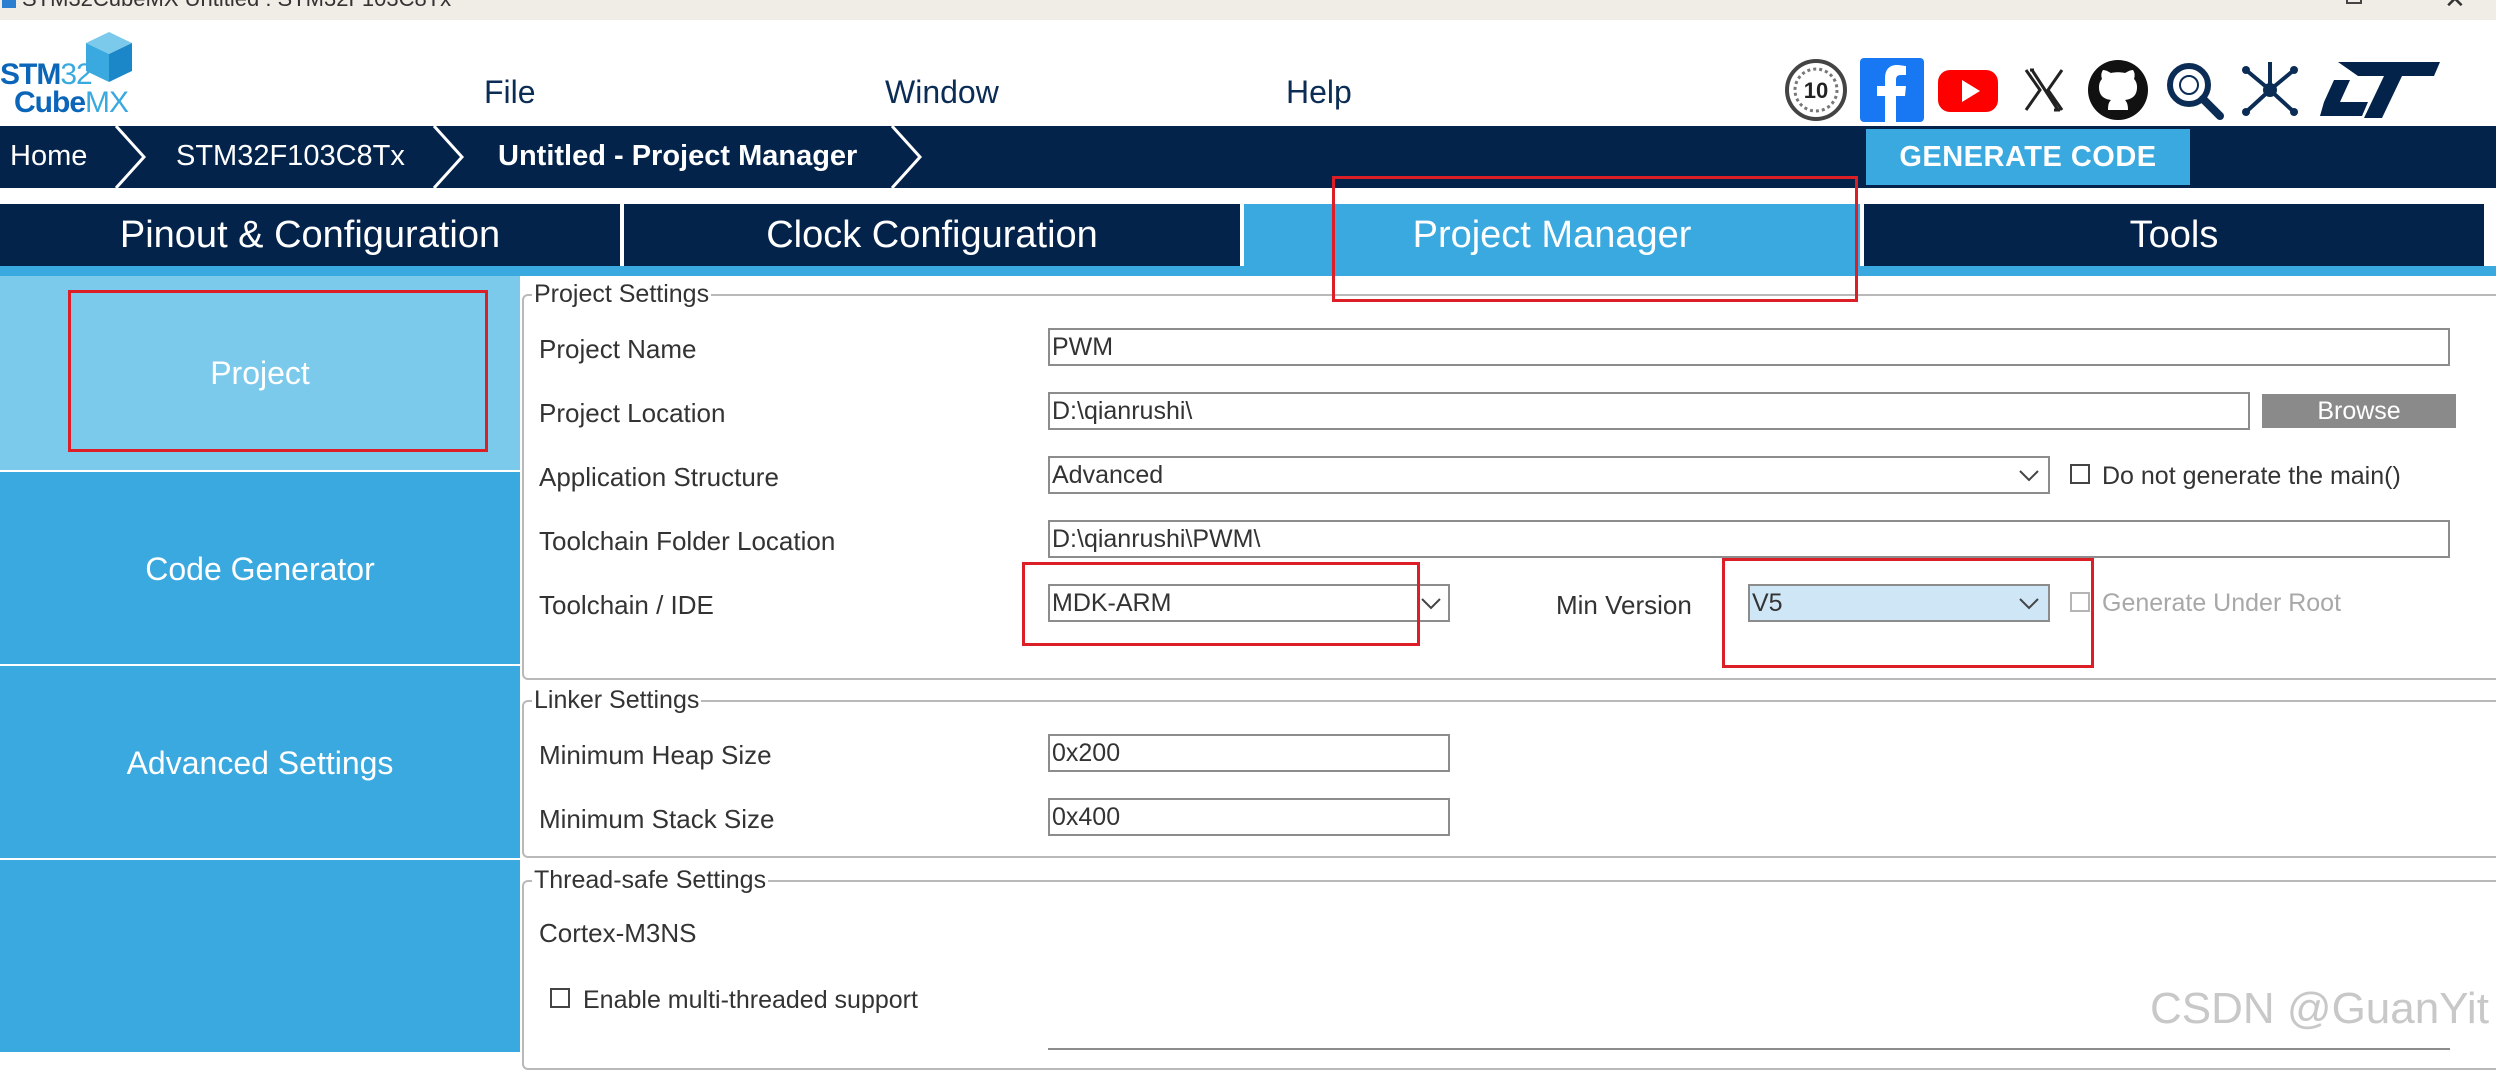 Image resolution: width=2496 pixels, height=1070 pixels. What do you see at coordinates (687, 541) in the screenshot?
I see `toolchain-folder-label: Toolchain Folder Location` at bounding box center [687, 541].